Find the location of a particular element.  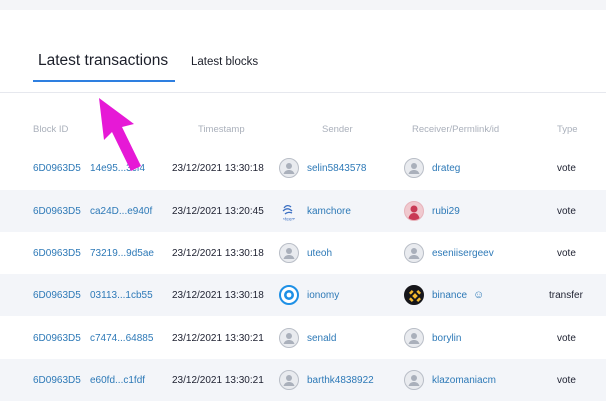

receiver-link: eseniisergeev is located at coordinates (463, 253).